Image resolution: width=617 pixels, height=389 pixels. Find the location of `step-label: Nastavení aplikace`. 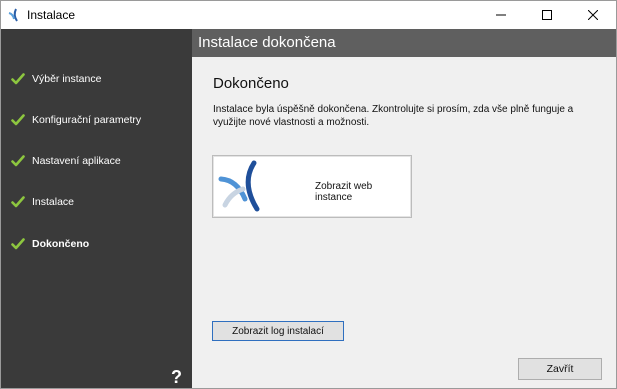

step-label: Nastavení aplikace is located at coordinates (76, 161).